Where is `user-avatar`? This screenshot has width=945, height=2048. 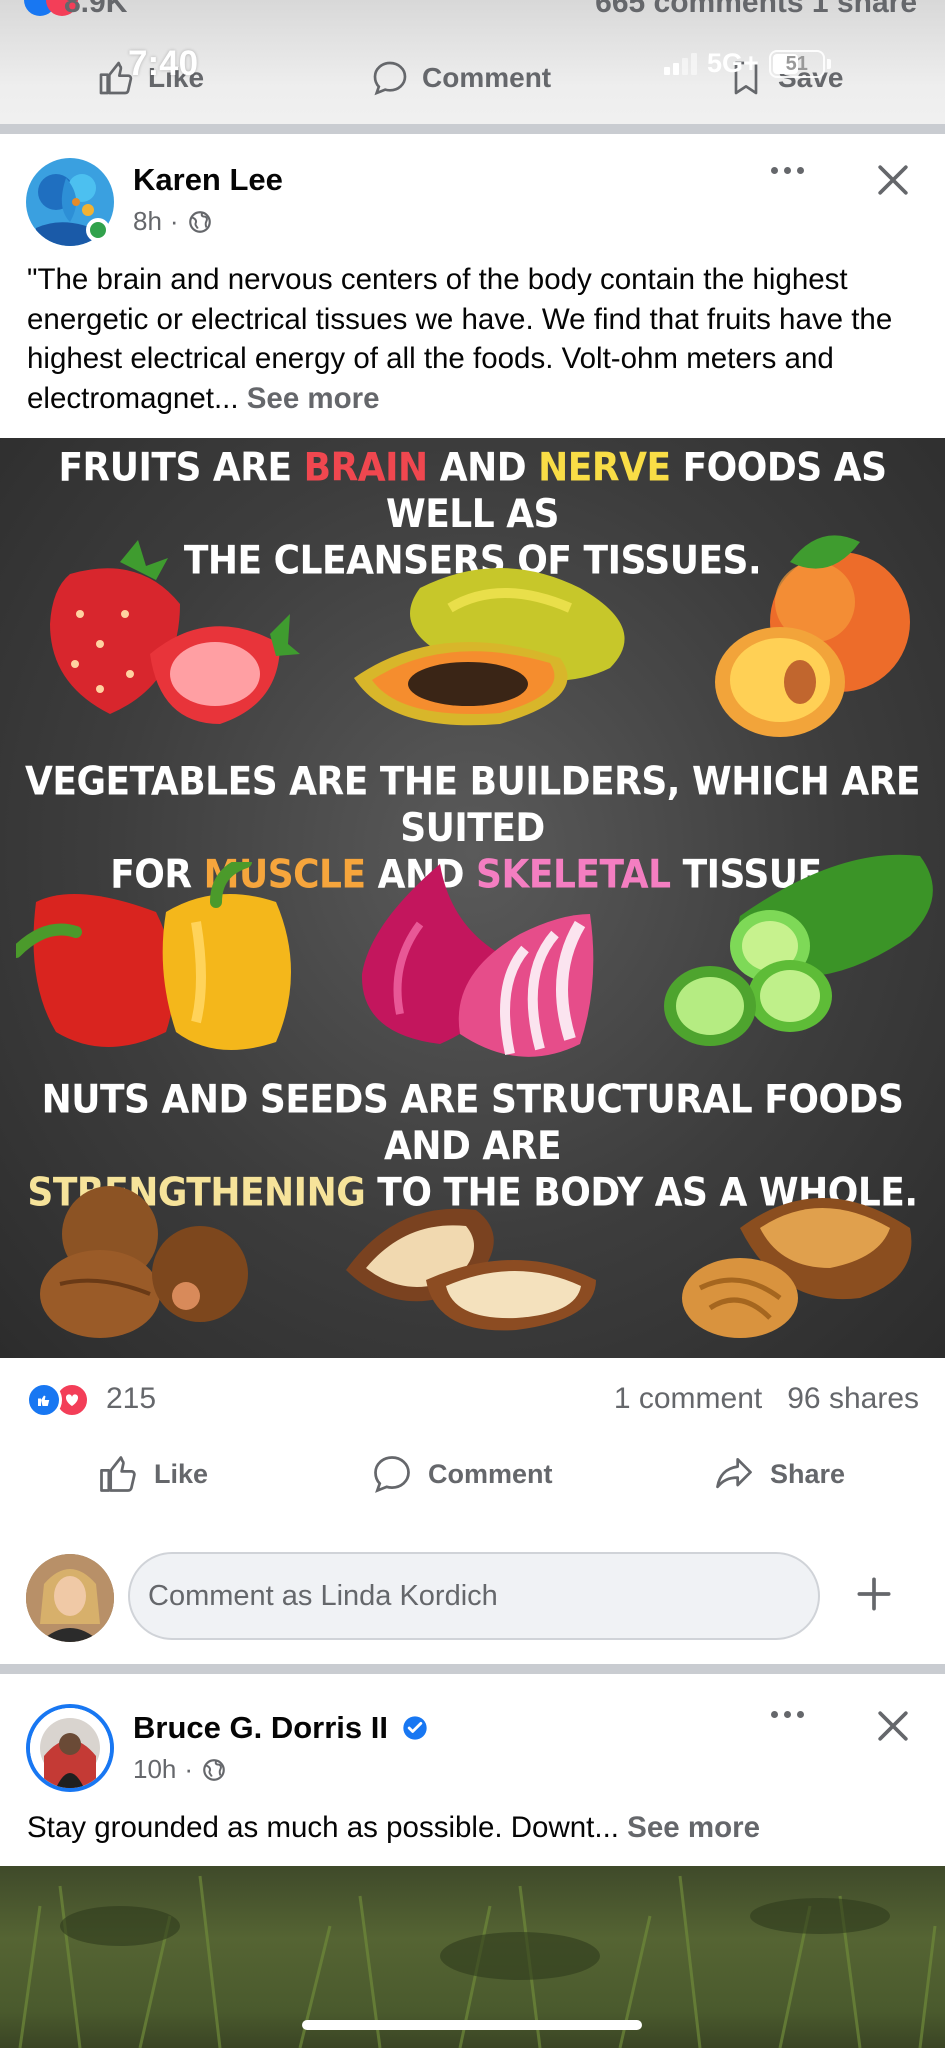 user-avatar is located at coordinates (70, 1598).